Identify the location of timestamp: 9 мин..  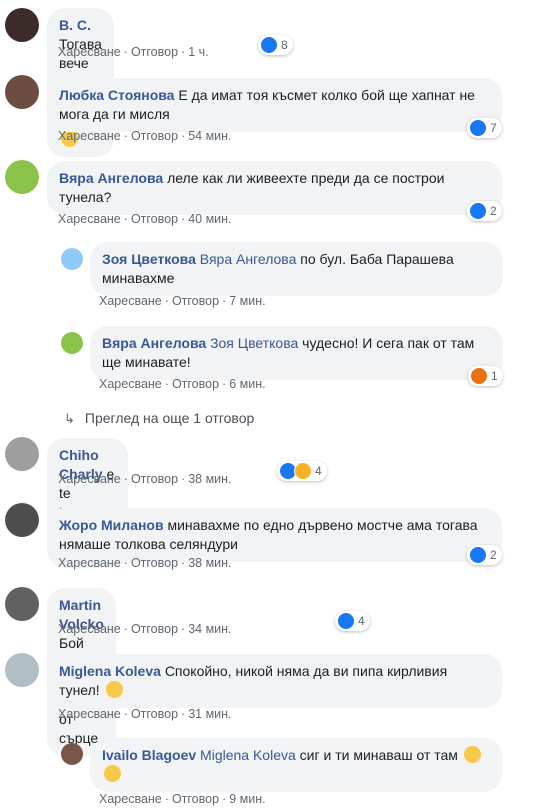
(247, 799).